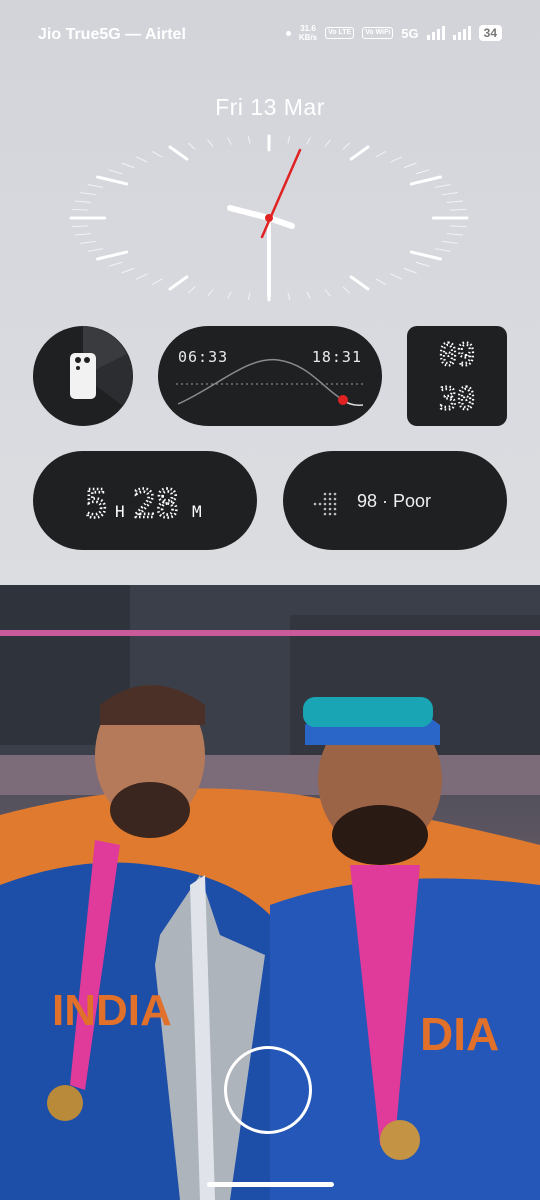 This screenshot has width=540, height=1200. I want to click on lockscreen-date: Fri 13 Mar, so click(270, 107).